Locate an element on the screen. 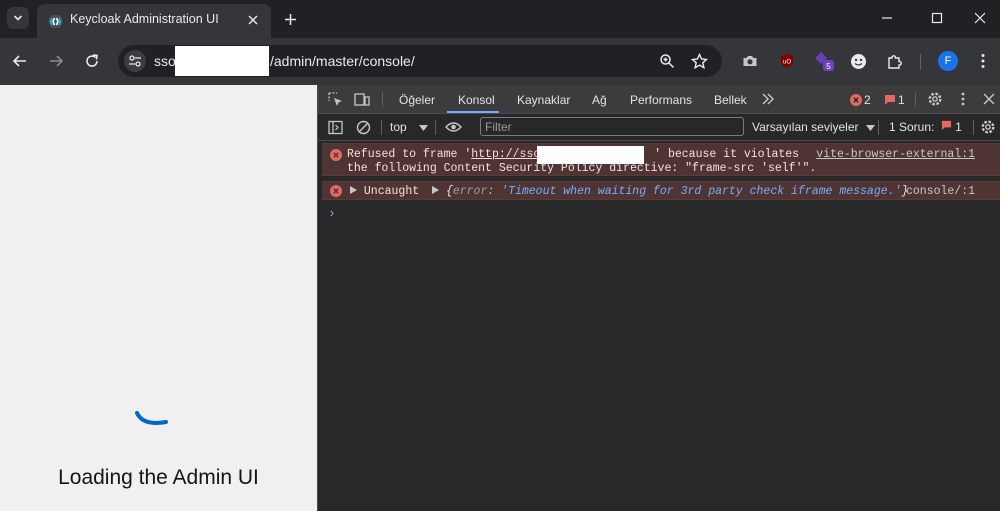 This screenshot has height=511, width=1000. devtools-close-button is located at coordinates (989, 99).